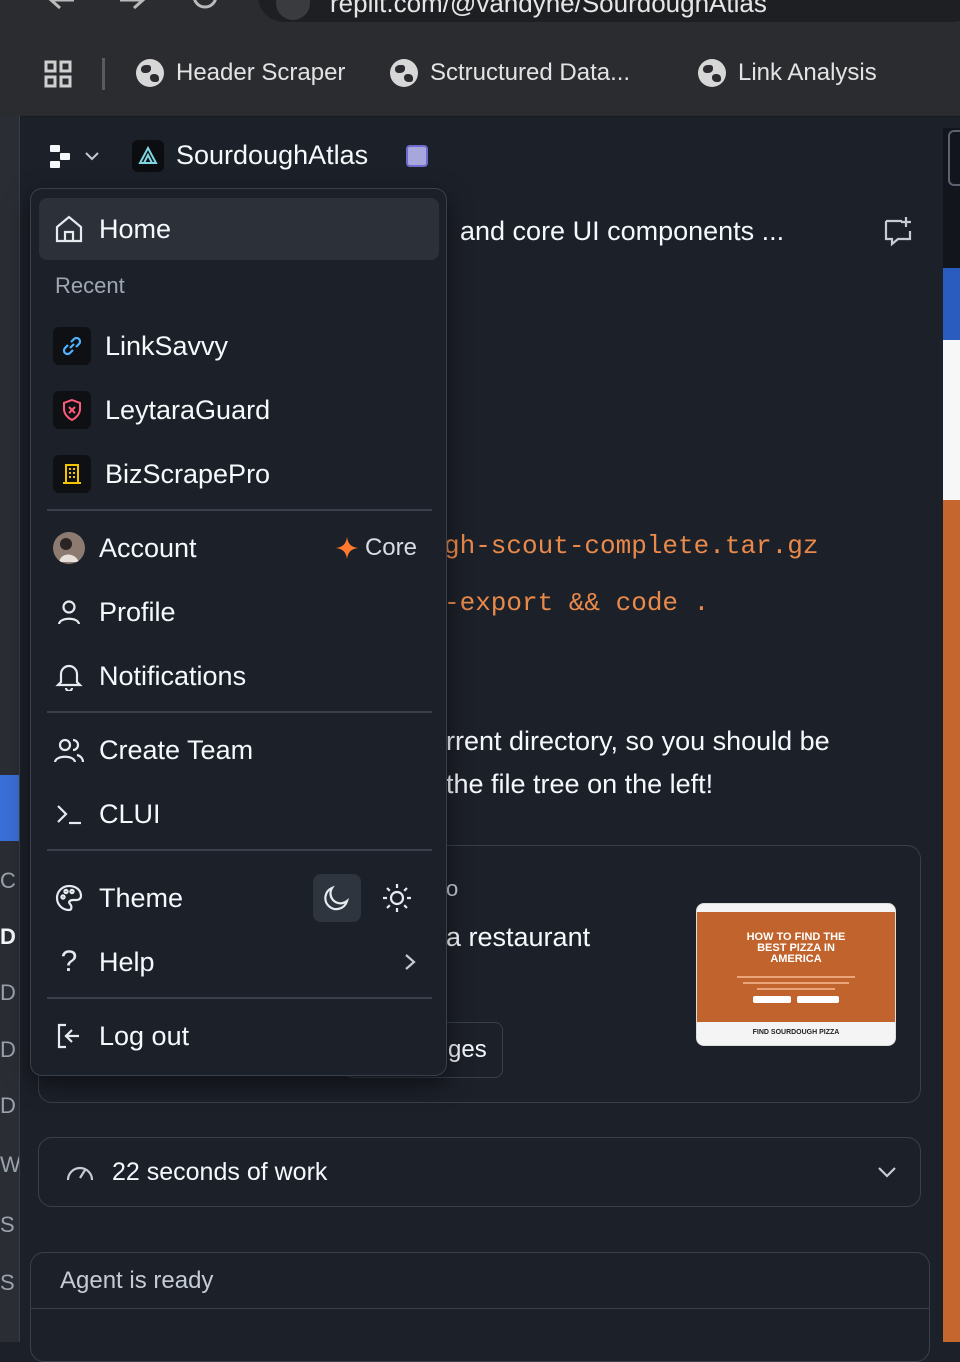 This screenshot has width=960, height=1362. Describe the element at coordinates (72, 346) in the screenshot. I see `link-icon` at that location.